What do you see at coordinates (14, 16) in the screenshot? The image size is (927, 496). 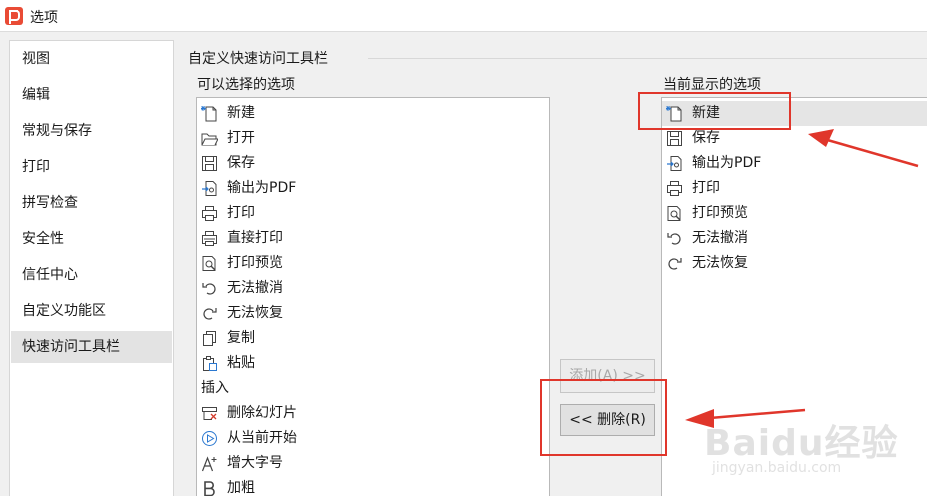 I see `wps-presentation-icon` at bounding box center [14, 16].